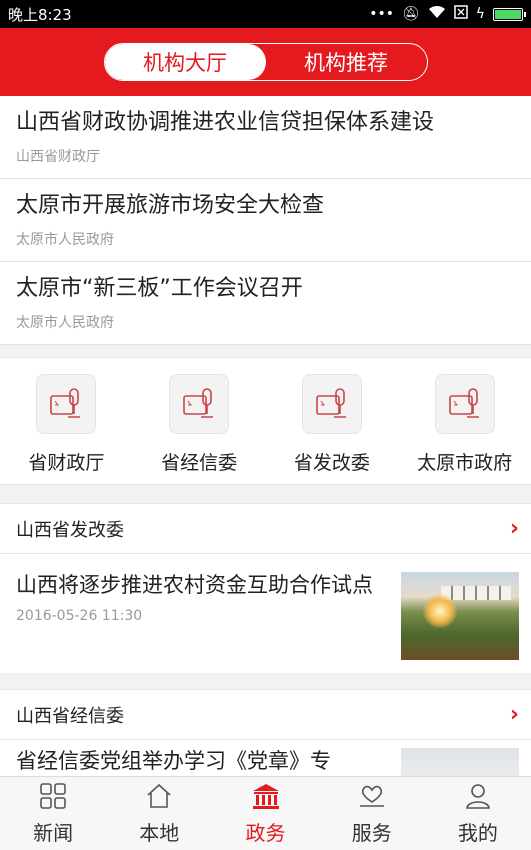 Image resolution: width=531 pixels, height=850 pixels. I want to click on service-heart-icon, so click(372, 796).